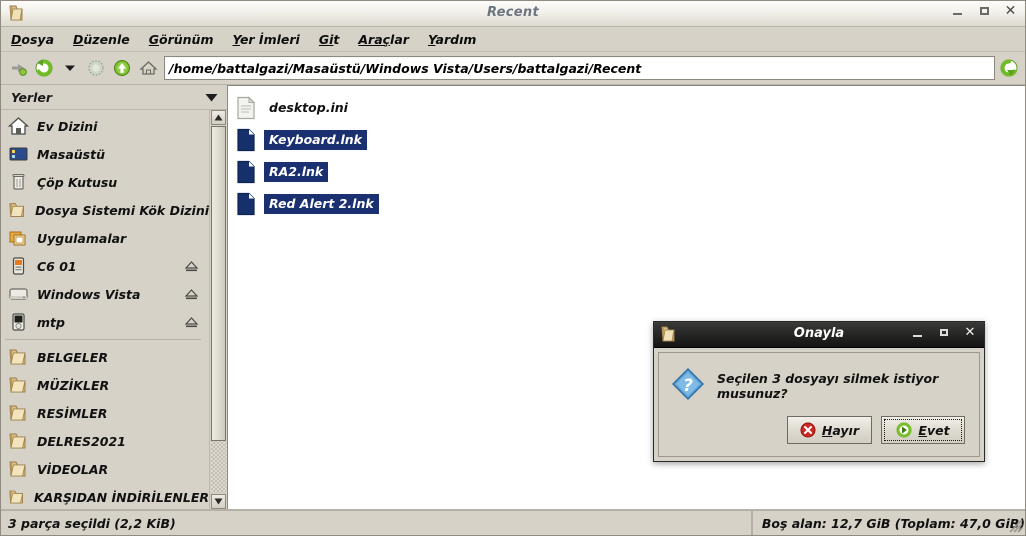 The width and height of the screenshot is (1026, 536). What do you see at coordinates (73, 469) in the screenshot?
I see `sidebar-item-label: VİDEOLAR` at bounding box center [73, 469].